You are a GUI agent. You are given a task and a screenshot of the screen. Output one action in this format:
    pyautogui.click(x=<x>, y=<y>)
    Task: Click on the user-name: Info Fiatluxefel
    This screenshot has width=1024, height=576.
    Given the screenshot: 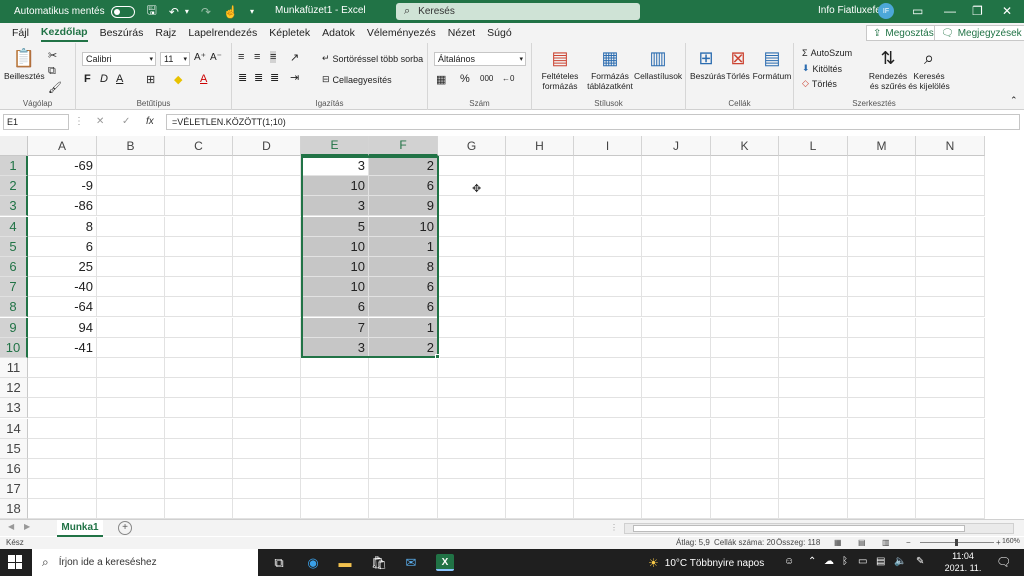 What is the action you would take?
    pyautogui.click(x=850, y=10)
    